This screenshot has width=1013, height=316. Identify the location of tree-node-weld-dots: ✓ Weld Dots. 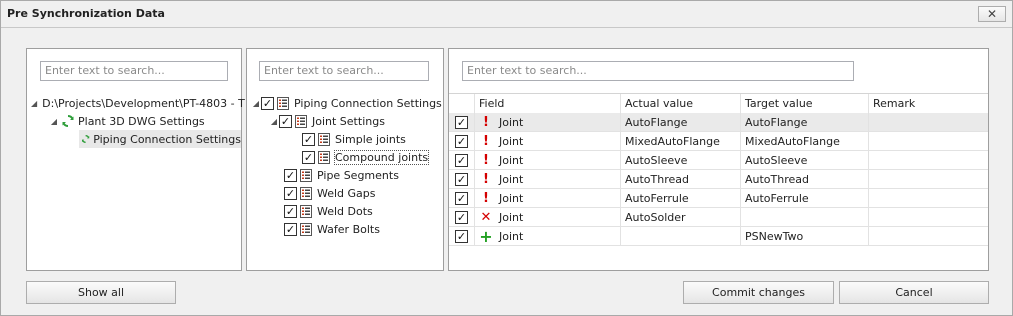
(328, 211).